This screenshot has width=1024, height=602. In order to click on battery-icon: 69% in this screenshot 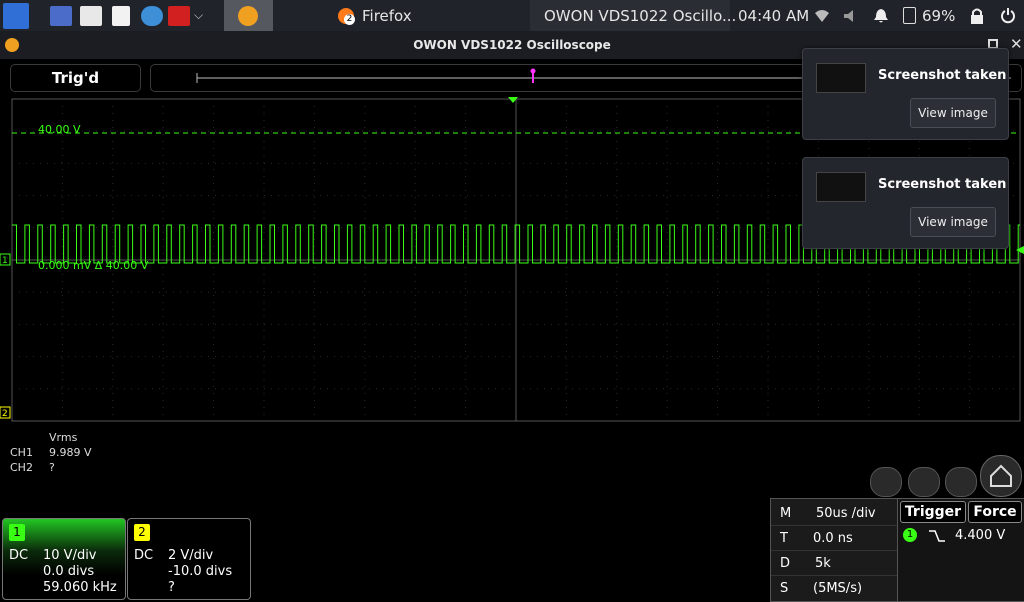, I will do `click(929, 15)`.